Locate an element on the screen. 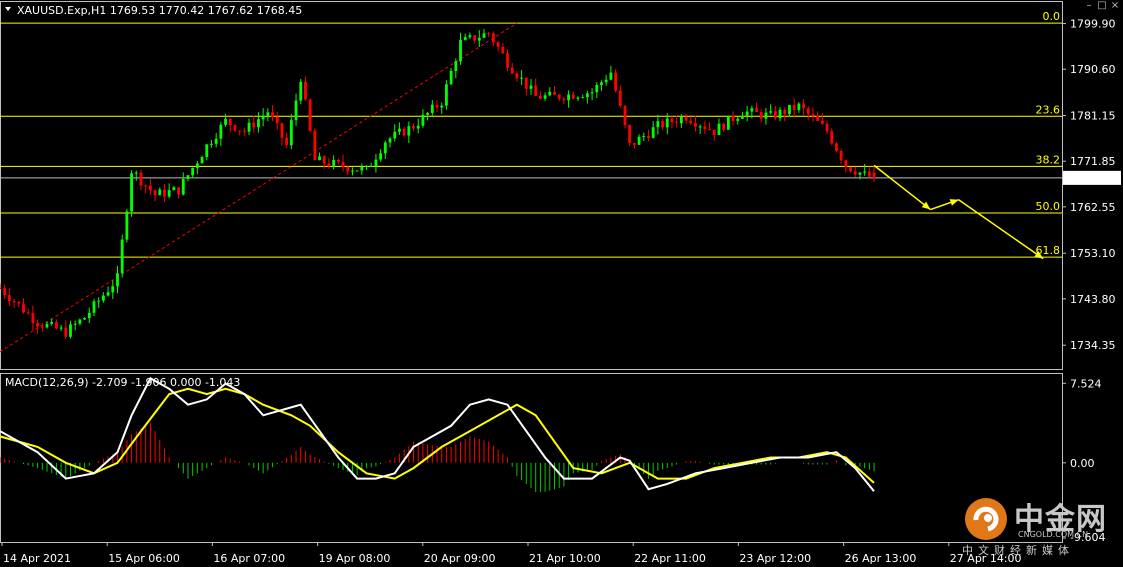 Image resolution: width=1123 pixels, height=567 pixels. time-tick-label: 22 Apr 11:00 is located at coordinates (670, 558).